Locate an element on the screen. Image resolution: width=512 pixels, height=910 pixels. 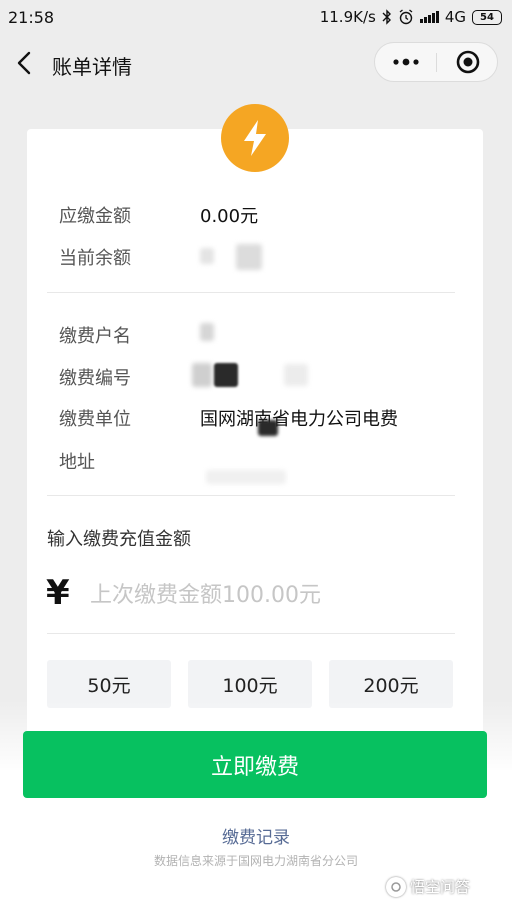
payee-label: 缴费单位 is located at coordinates (95, 419).